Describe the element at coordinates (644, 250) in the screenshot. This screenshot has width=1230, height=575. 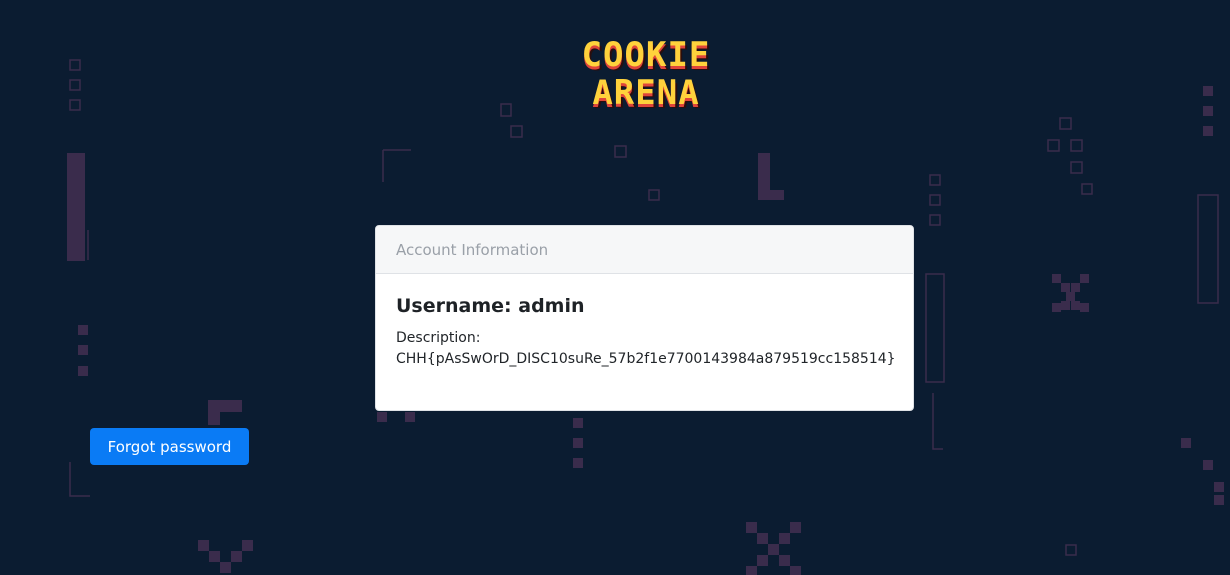
I see `card-header: Account Information` at that location.